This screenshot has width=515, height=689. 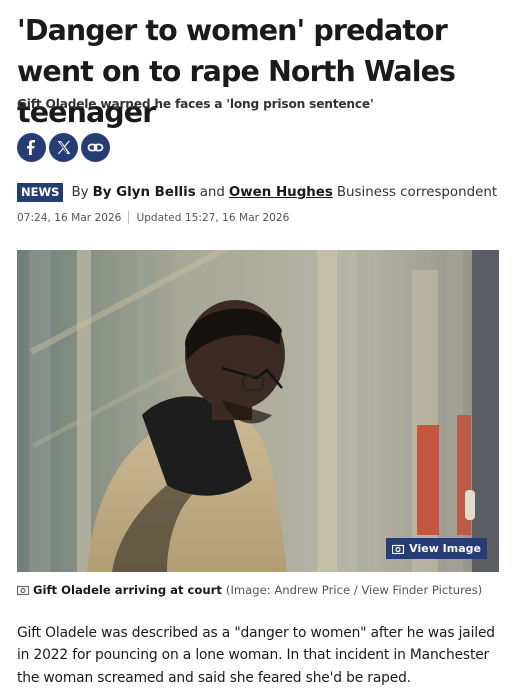 What do you see at coordinates (445, 548) in the screenshot?
I see `view-image-label: View Image` at bounding box center [445, 548].